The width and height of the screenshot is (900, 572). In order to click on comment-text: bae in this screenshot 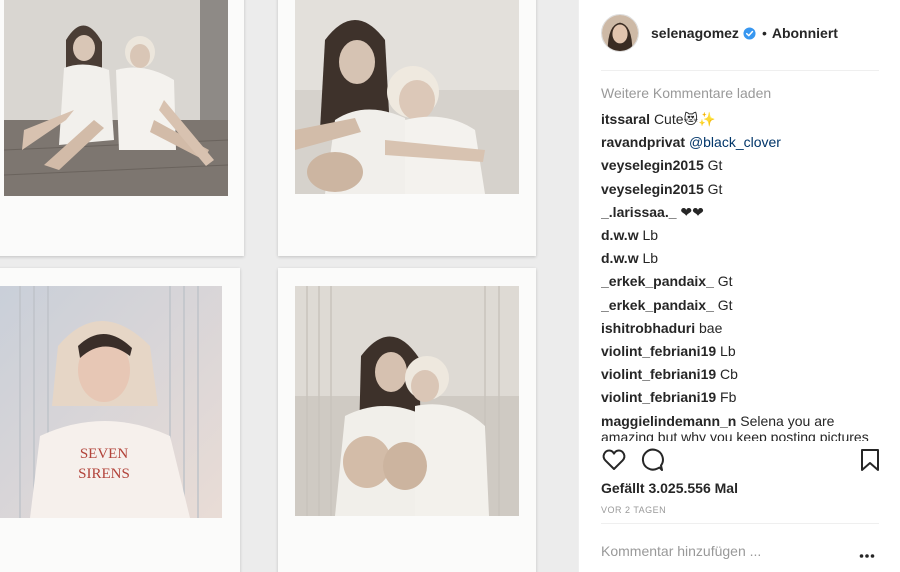, I will do `click(711, 327)`.